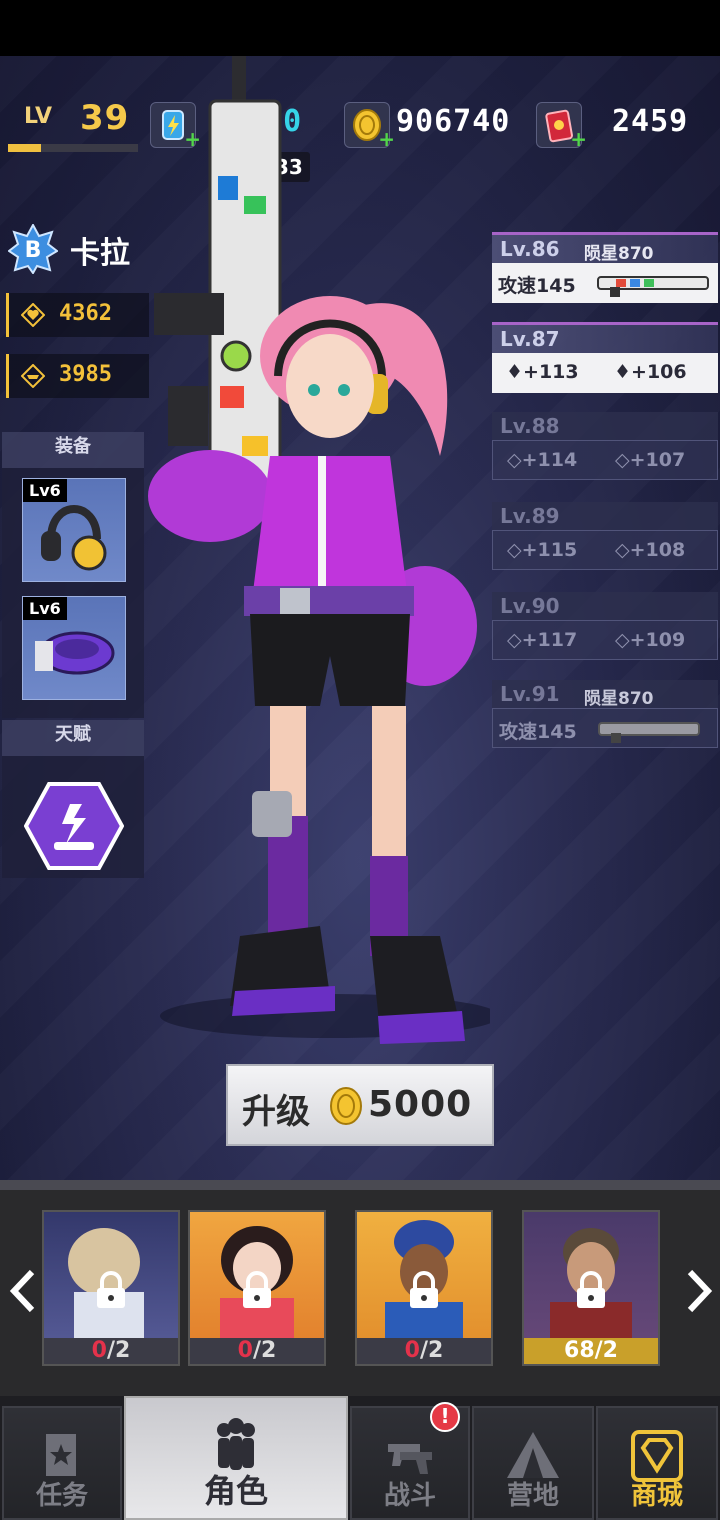  I want to click on coin-icon, so click(346, 1106).